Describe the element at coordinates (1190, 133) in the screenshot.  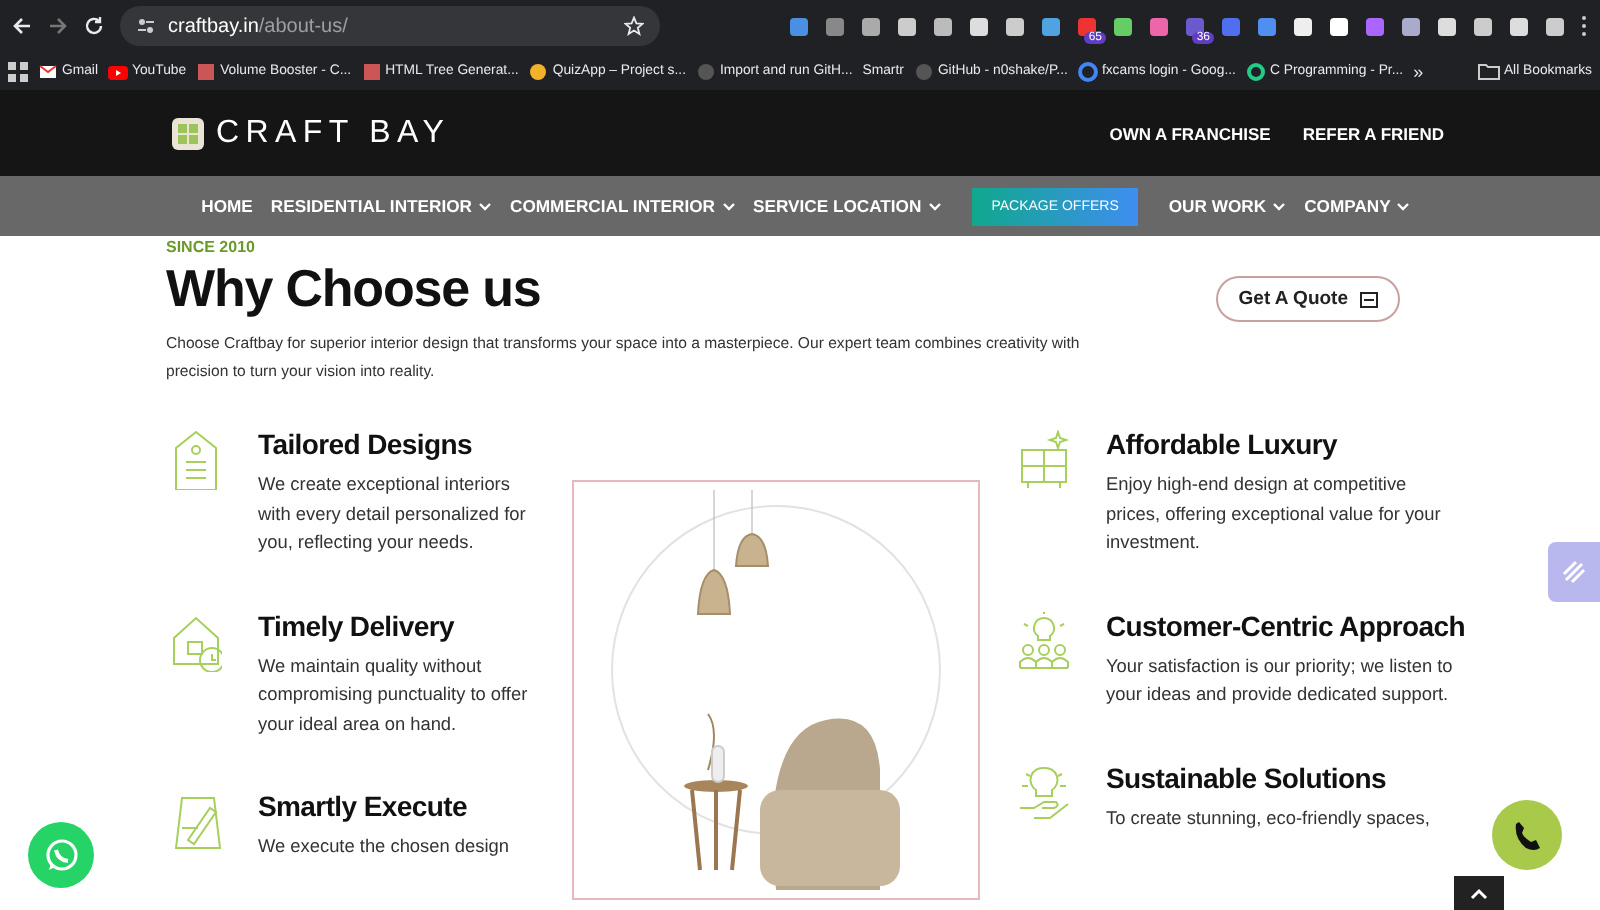
I see `header-link: OWN A FRANCHISE` at that location.